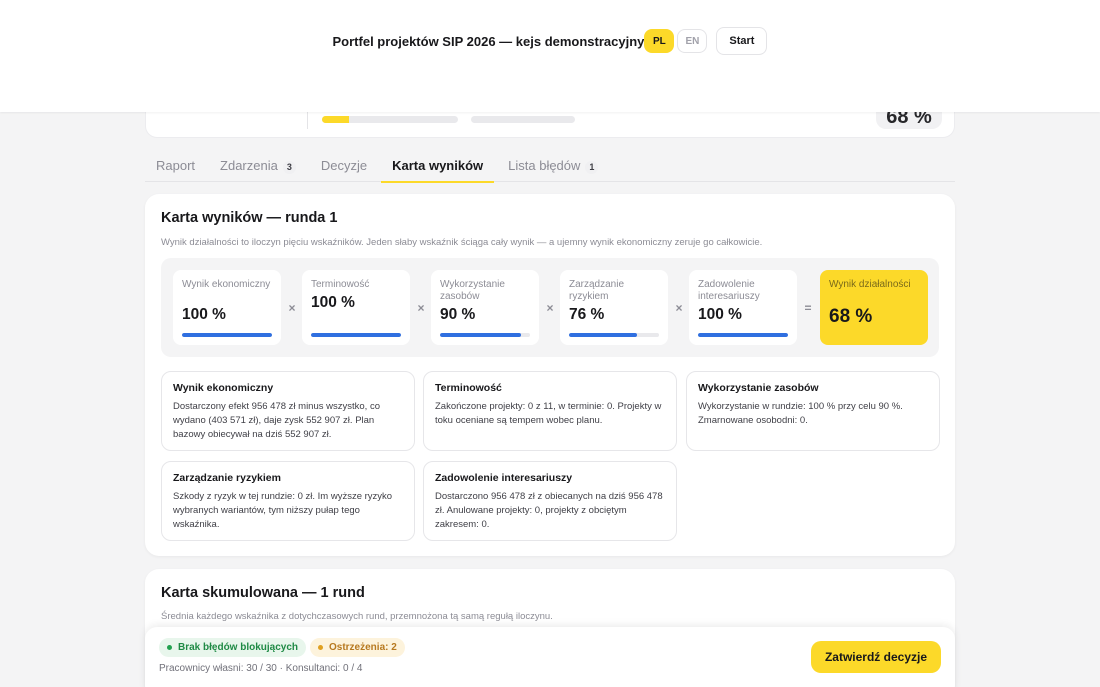  I want to click on factor-economic: Wynik ekonomiczny 100 %, so click(227, 307).